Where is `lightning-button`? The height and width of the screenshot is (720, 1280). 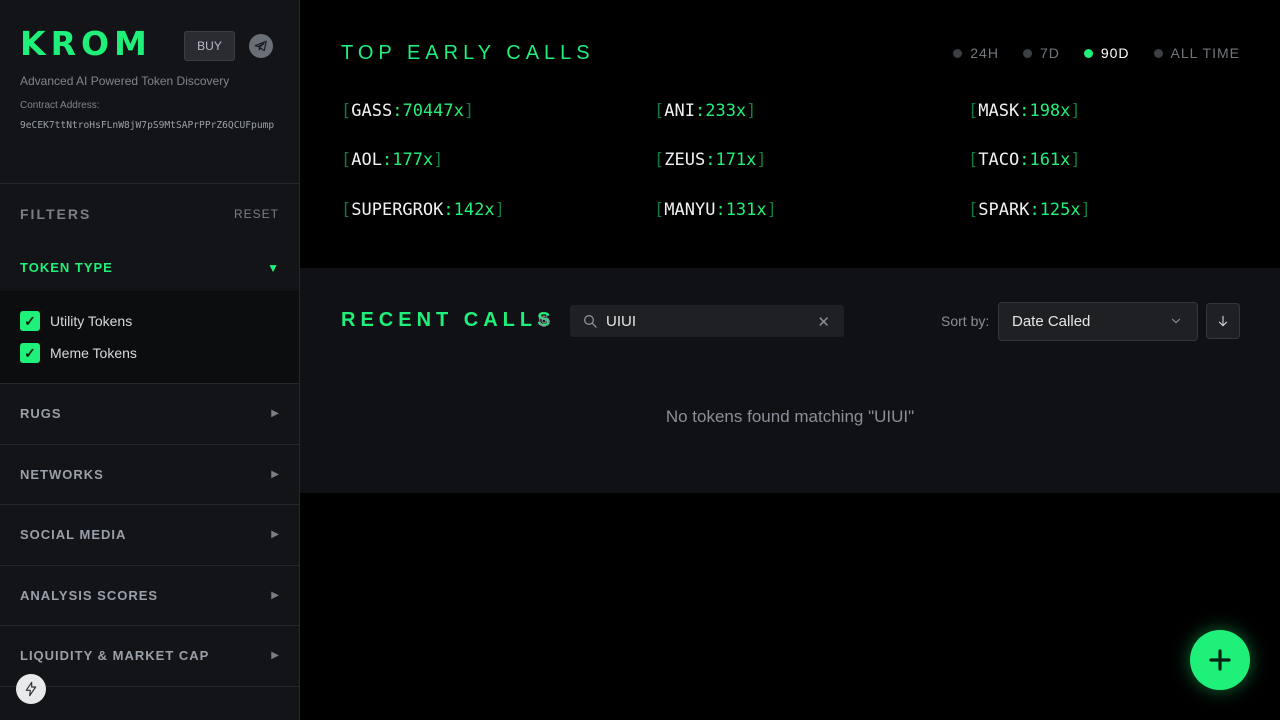
lightning-button is located at coordinates (31, 689).